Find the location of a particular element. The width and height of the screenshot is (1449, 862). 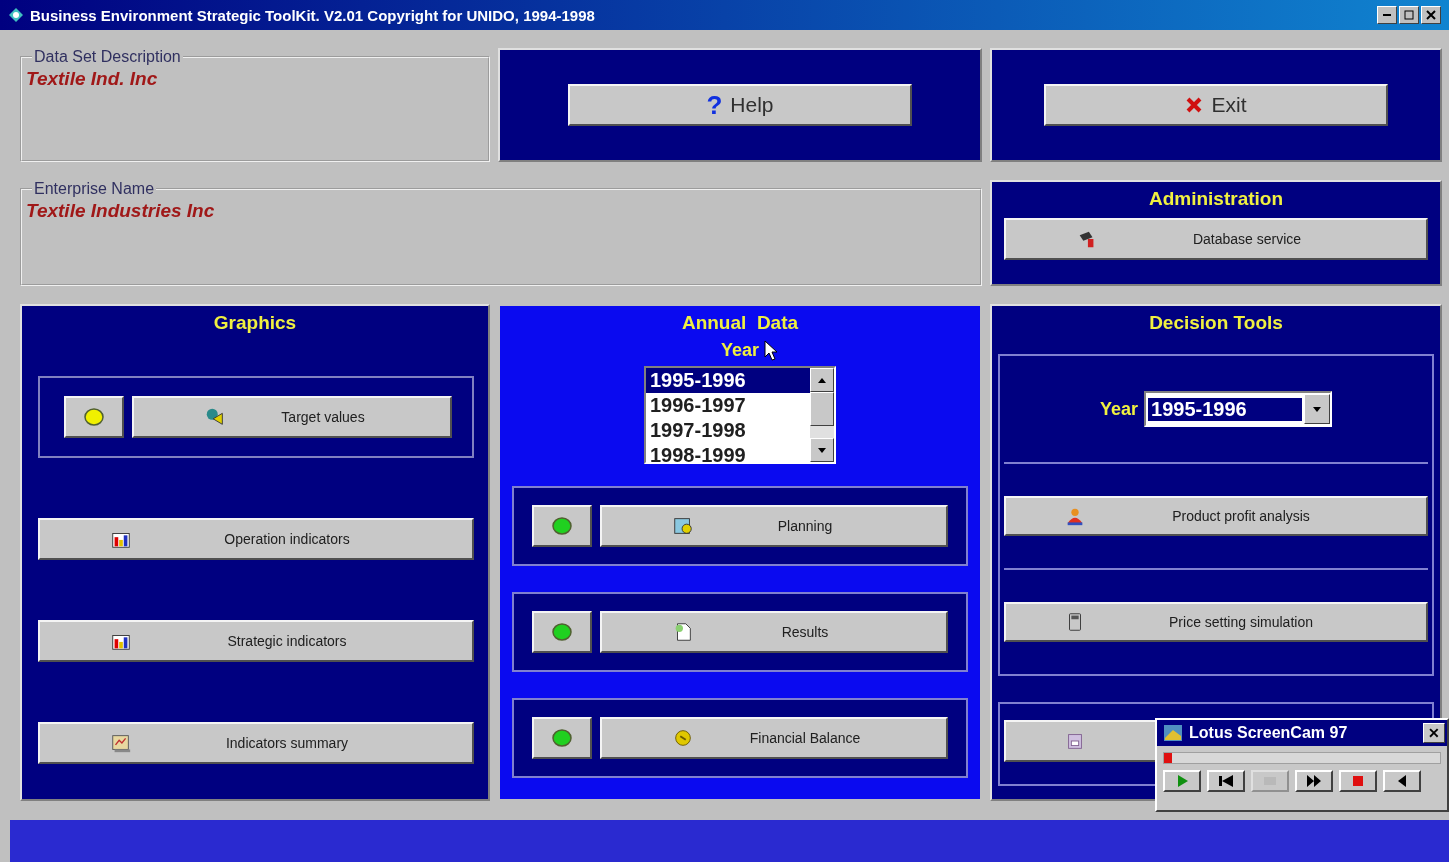

year-option: 1996-1997 is located at coordinates (728, 405).